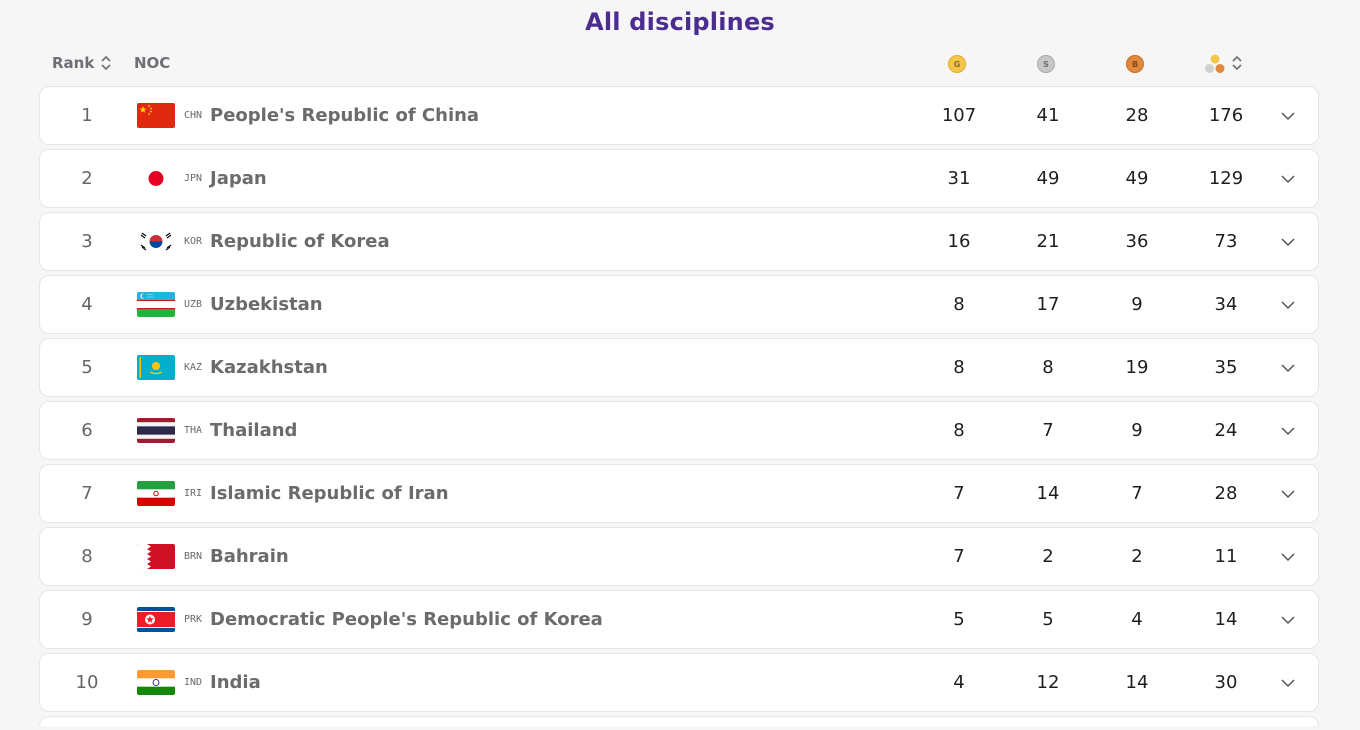  Describe the element at coordinates (193, 115) in the screenshot. I see `noc-code: CHN` at that location.